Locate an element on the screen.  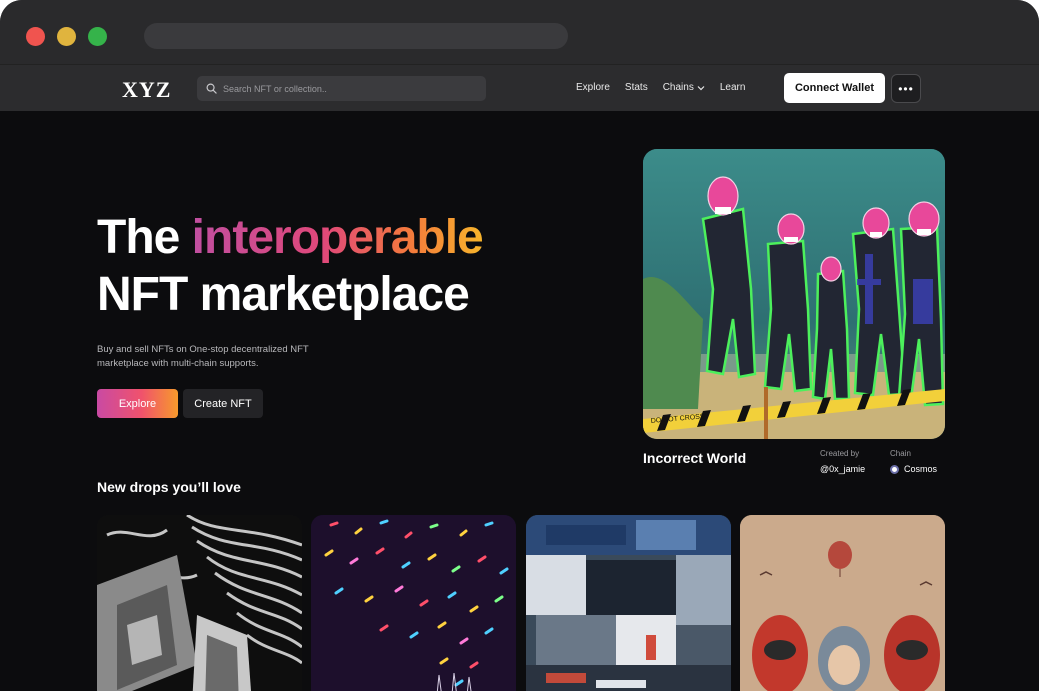
nav-link-stats: Stats is located at coordinates (636, 87).